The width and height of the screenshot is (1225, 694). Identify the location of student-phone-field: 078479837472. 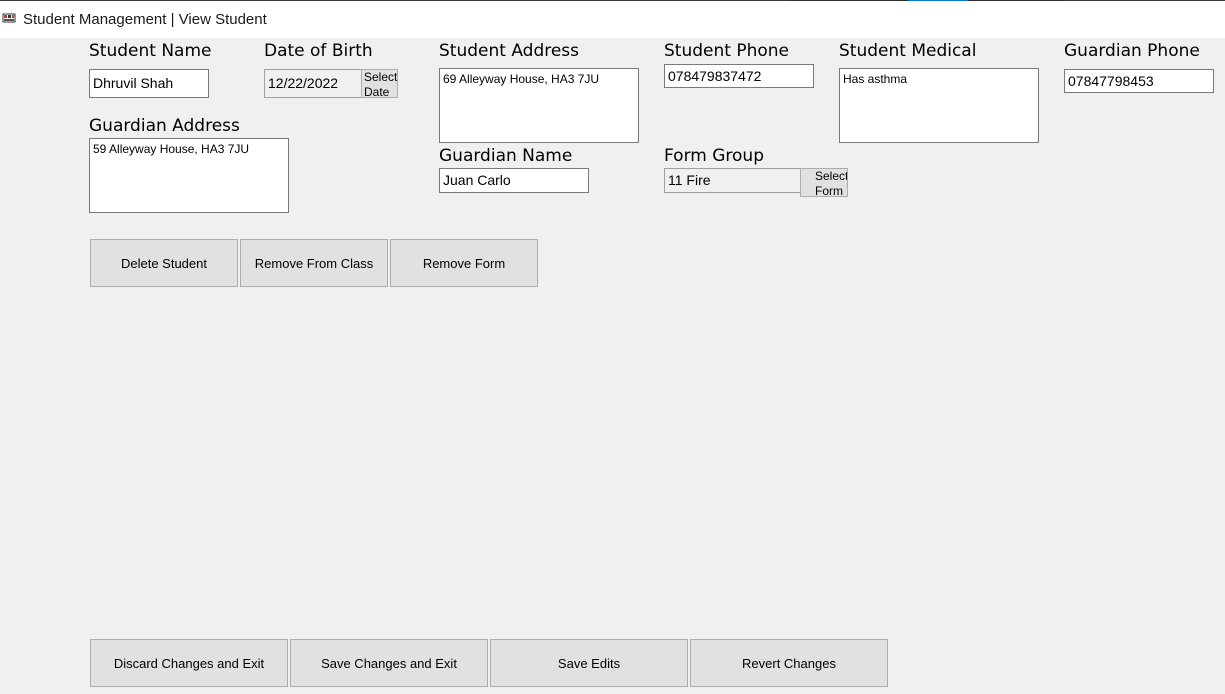
(739, 76).